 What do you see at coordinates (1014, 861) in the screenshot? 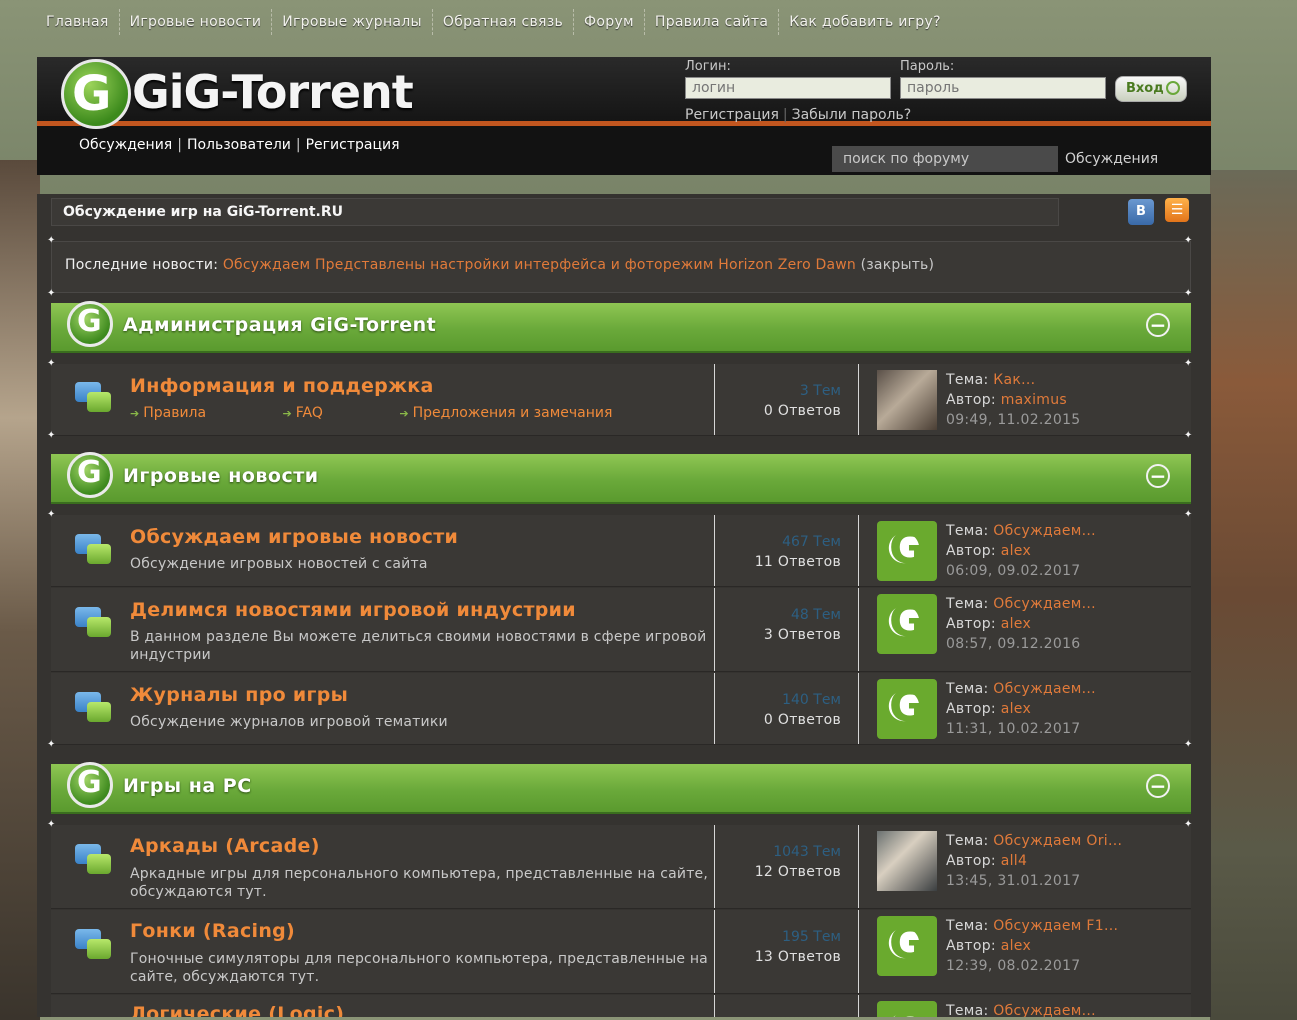
I see `last-author-link: all4` at bounding box center [1014, 861].